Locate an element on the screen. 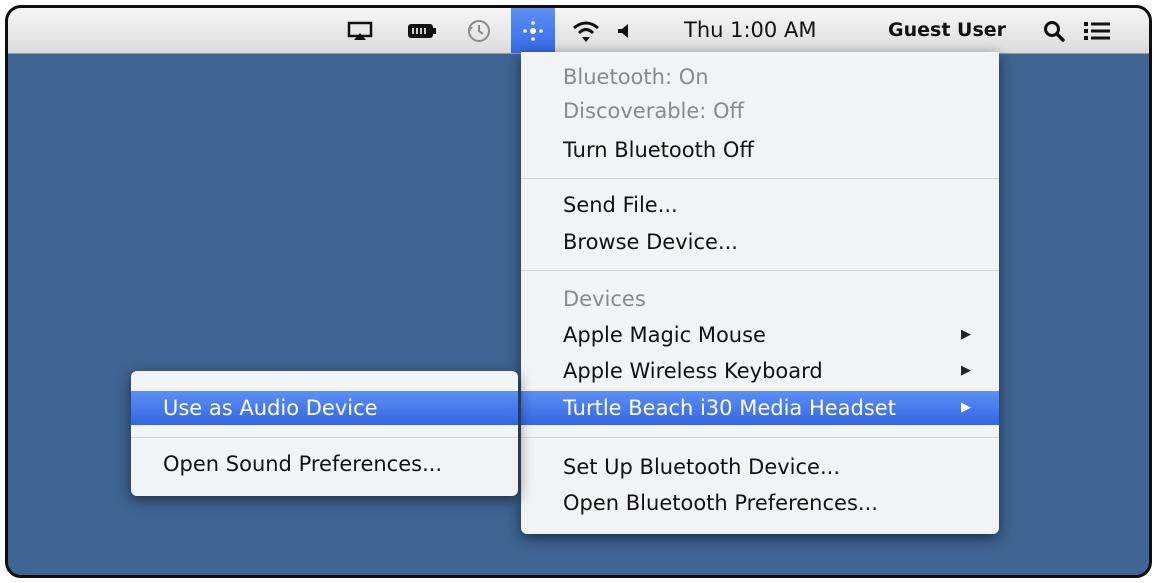 This screenshot has width=1157, height=583. discoverable-status: Discoverable: Off is located at coordinates (654, 111).